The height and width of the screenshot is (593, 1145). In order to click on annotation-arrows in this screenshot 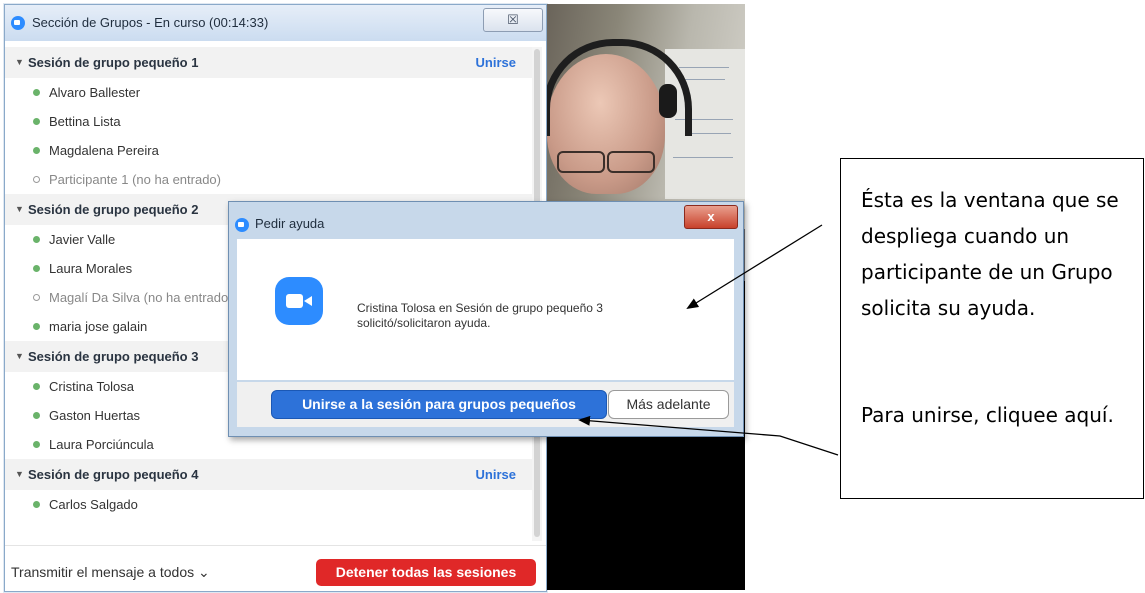, I will do `click(708, 340)`.